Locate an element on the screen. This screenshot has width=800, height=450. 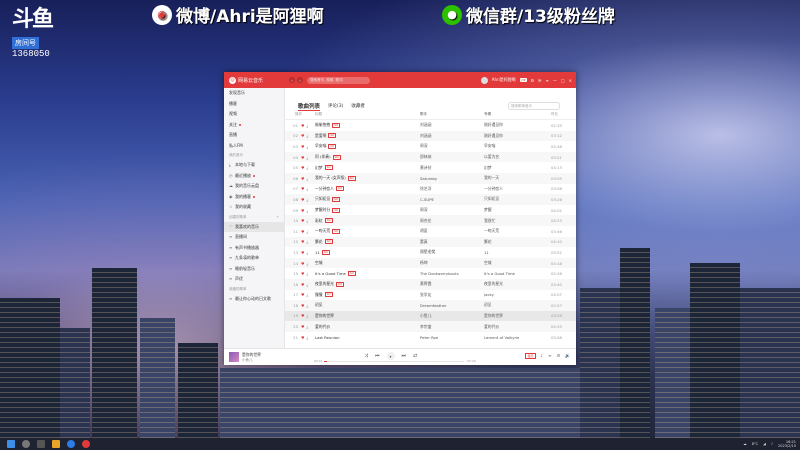
sidebar-item: 关注 is located at coordinates (254, 125).